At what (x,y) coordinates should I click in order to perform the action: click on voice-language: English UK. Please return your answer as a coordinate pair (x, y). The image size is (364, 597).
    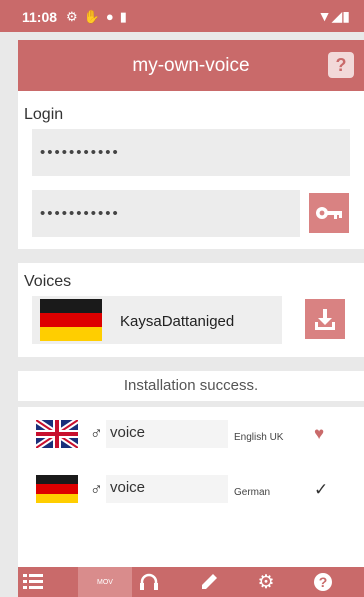
    Looking at the image, I should click on (259, 437).